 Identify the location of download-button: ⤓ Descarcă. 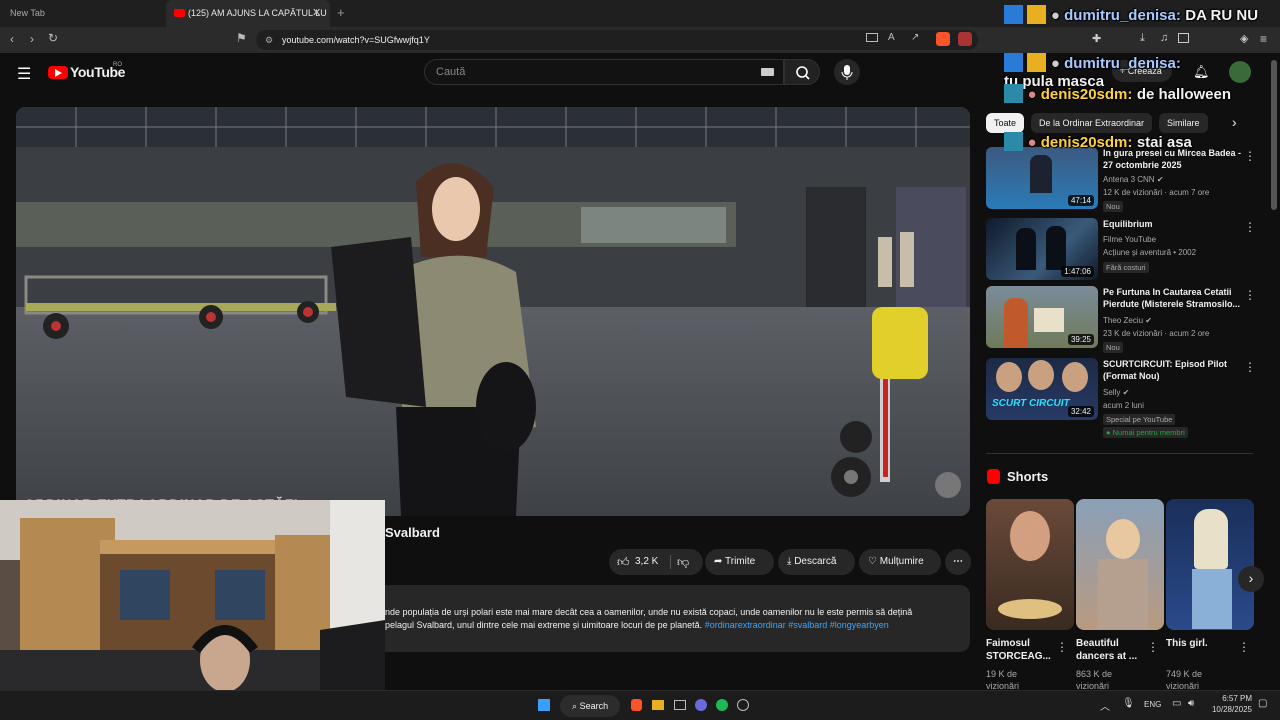
(816, 562).